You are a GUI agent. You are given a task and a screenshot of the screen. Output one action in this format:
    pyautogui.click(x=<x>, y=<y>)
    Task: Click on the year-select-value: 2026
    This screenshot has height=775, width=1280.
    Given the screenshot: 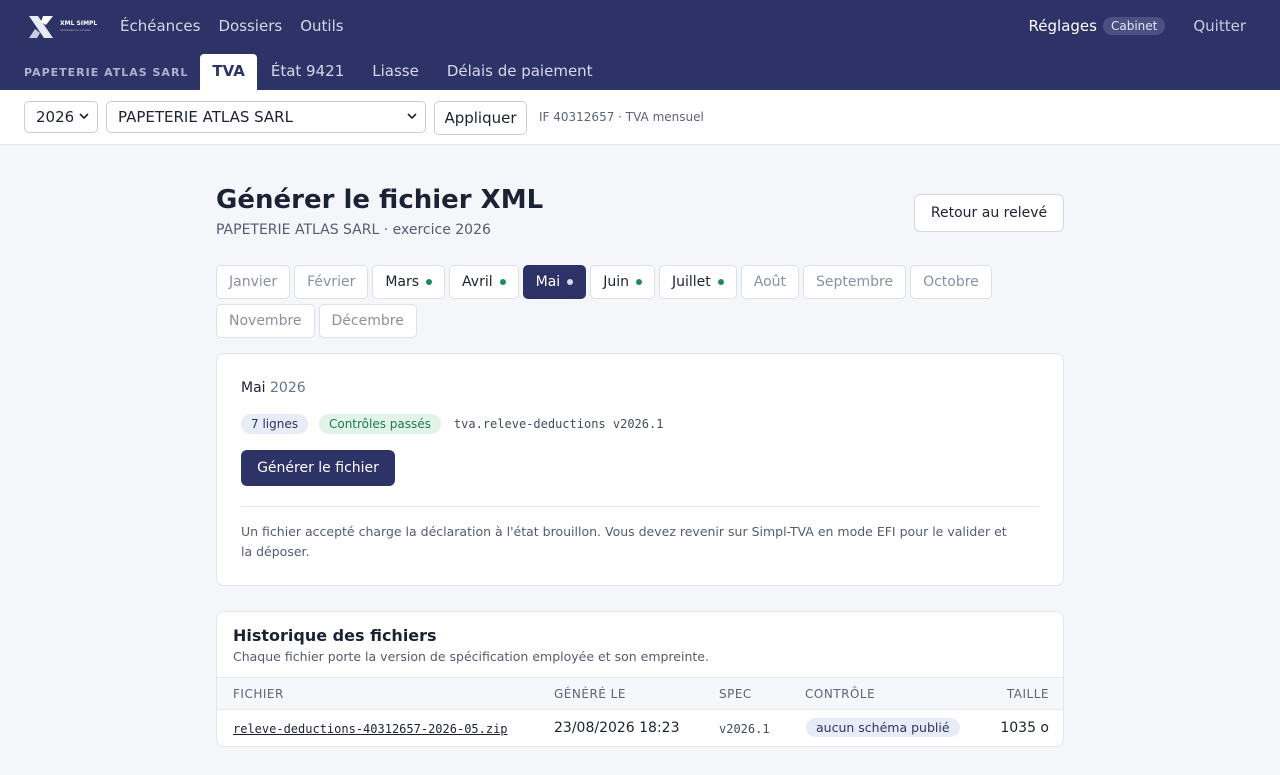 What is the action you would take?
    pyautogui.click(x=55, y=117)
    